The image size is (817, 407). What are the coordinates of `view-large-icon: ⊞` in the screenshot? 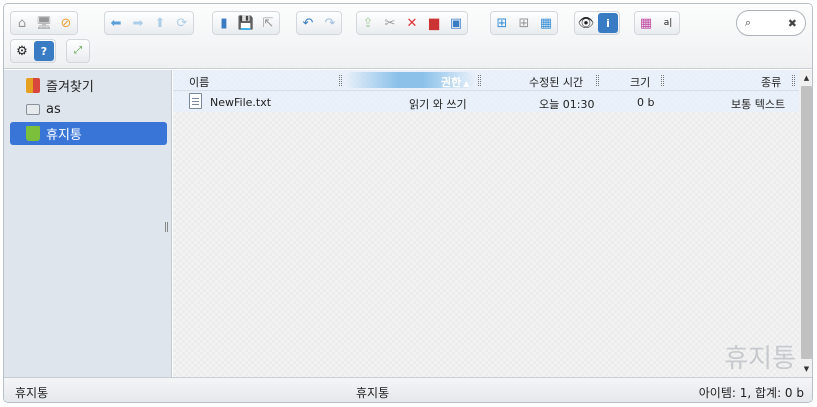 It's located at (502, 23).